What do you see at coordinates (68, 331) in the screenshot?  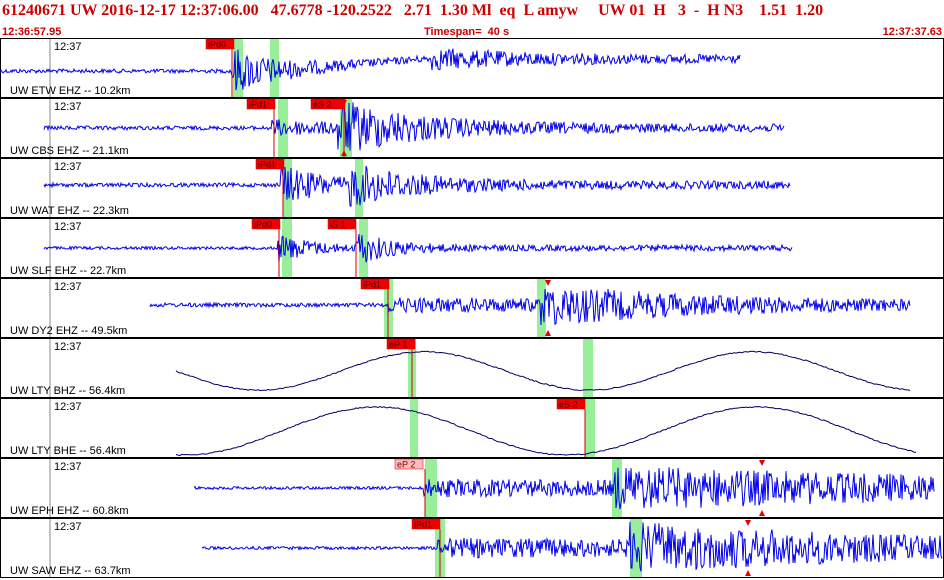 I see `station-label: UW DY2 EHZ -- 49.5km` at bounding box center [68, 331].